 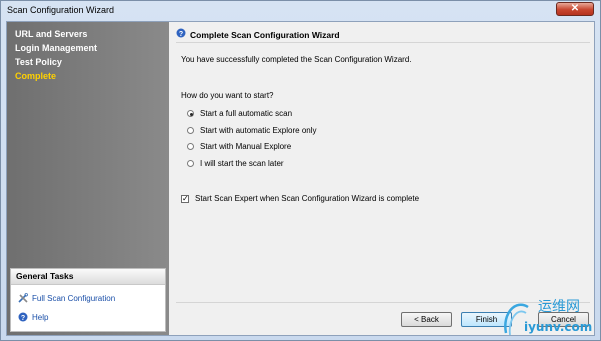 What do you see at coordinates (383, 42) in the screenshot?
I see `divider` at bounding box center [383, 42].